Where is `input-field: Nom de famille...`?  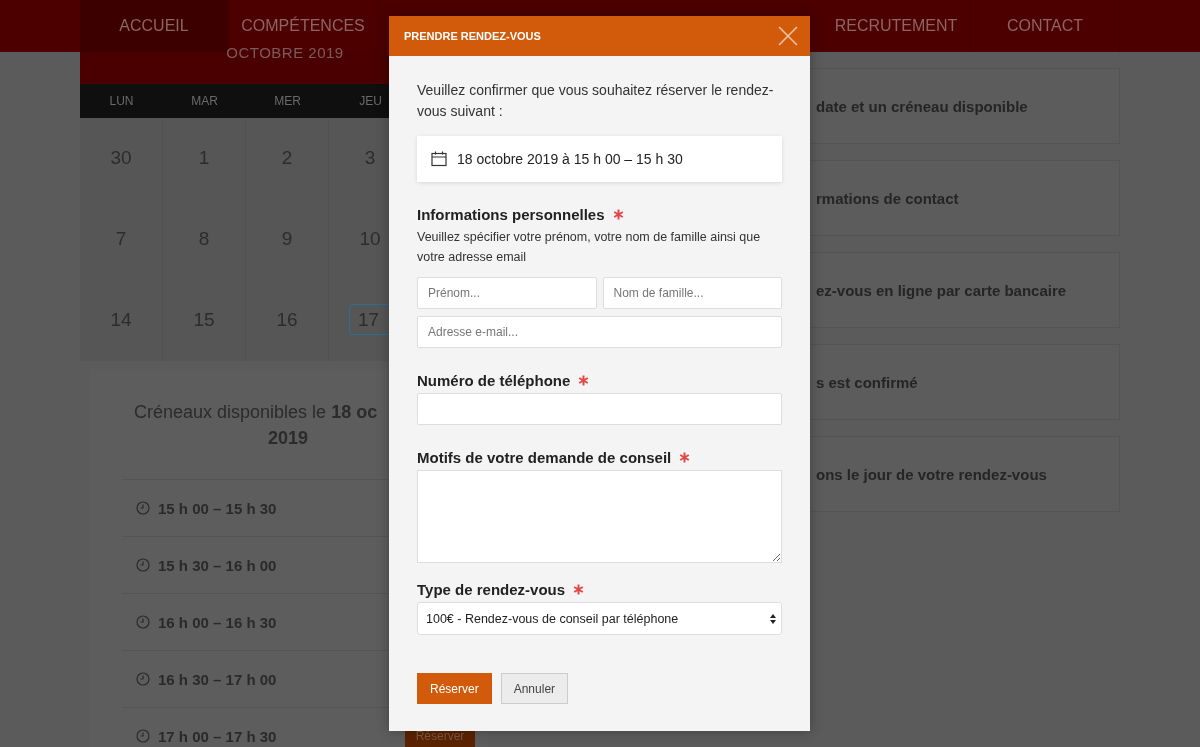 input-field: Nom de famille... is located at coordinates (692, 293).